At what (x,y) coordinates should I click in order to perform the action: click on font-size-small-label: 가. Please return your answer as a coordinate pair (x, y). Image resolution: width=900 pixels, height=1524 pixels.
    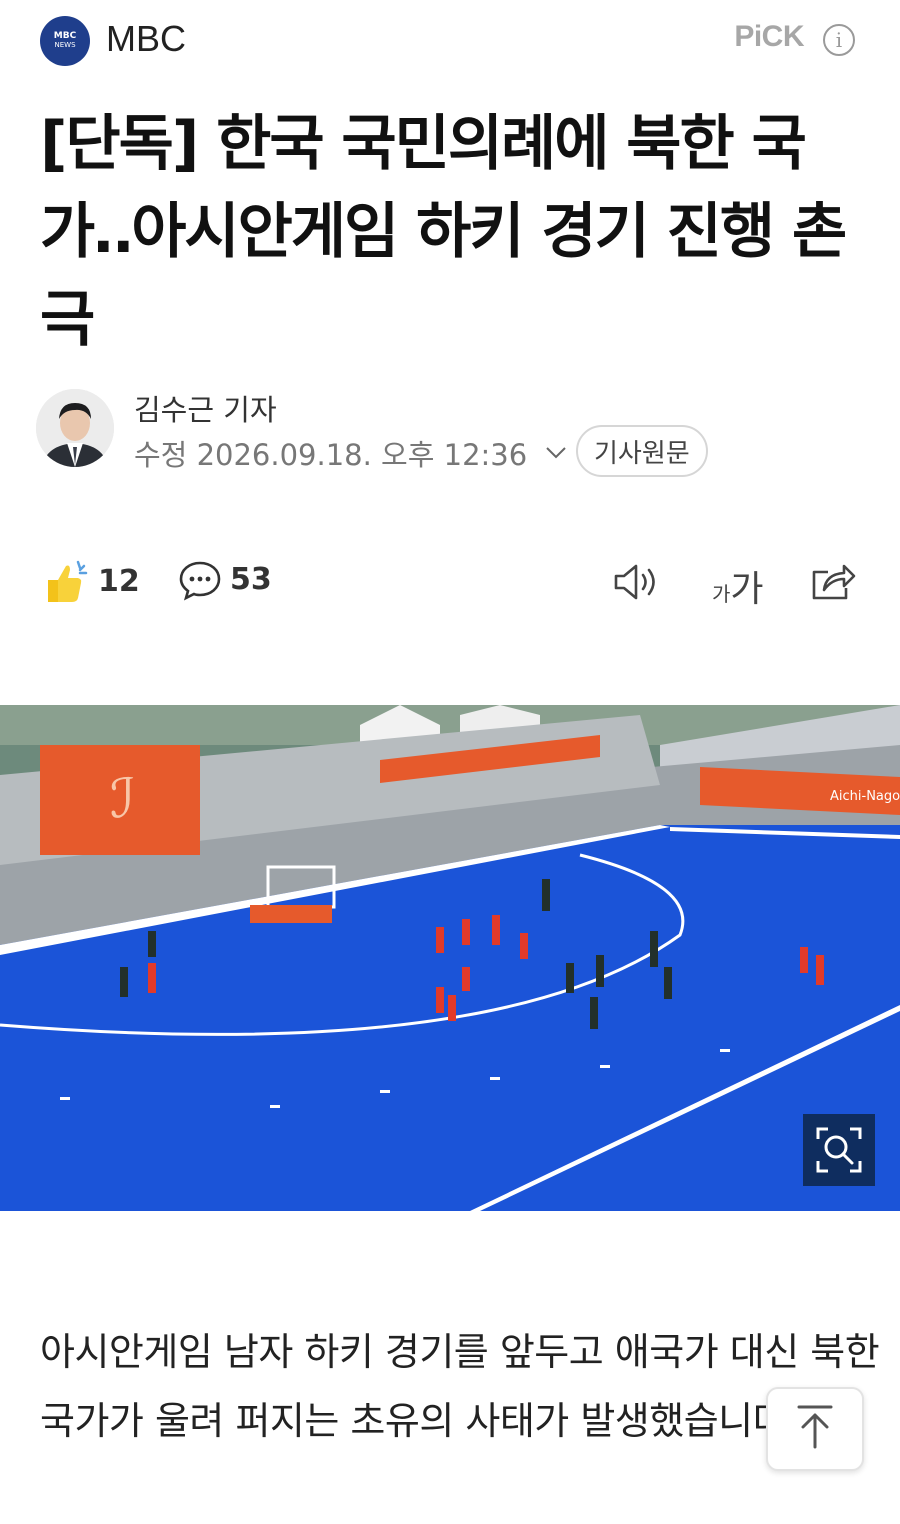
    Looking at the image, I should click on (721, 594).